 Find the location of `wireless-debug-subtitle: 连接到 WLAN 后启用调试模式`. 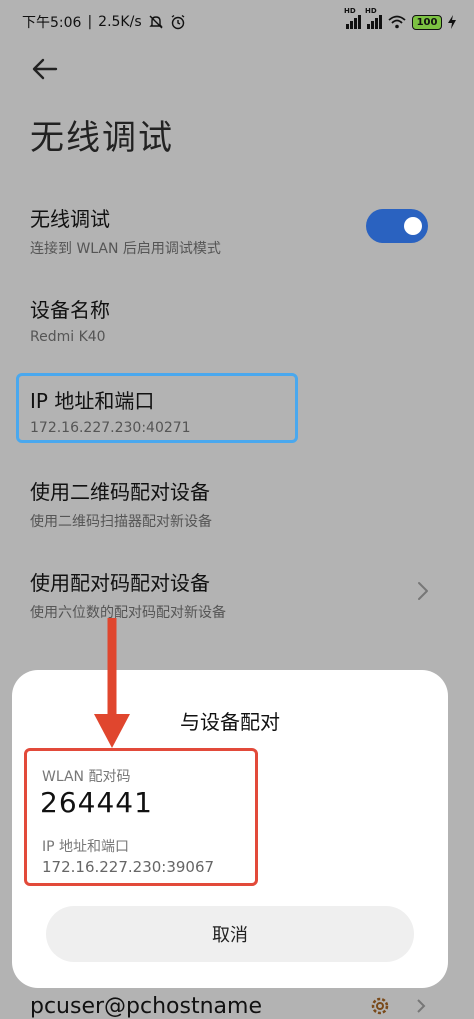

wireless-debug-subtitle: 连接到 WLAN 后启用调试模式 is located at coordinates (125, 249).